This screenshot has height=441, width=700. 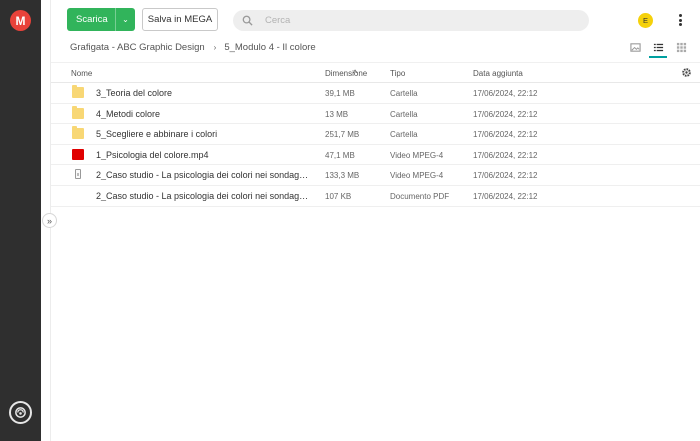 What do you see at coordinates (152, 154) in the screenshot?
I see `file-name: 1_Psicologia del colore.mp4` at bounding box center [152, 154].